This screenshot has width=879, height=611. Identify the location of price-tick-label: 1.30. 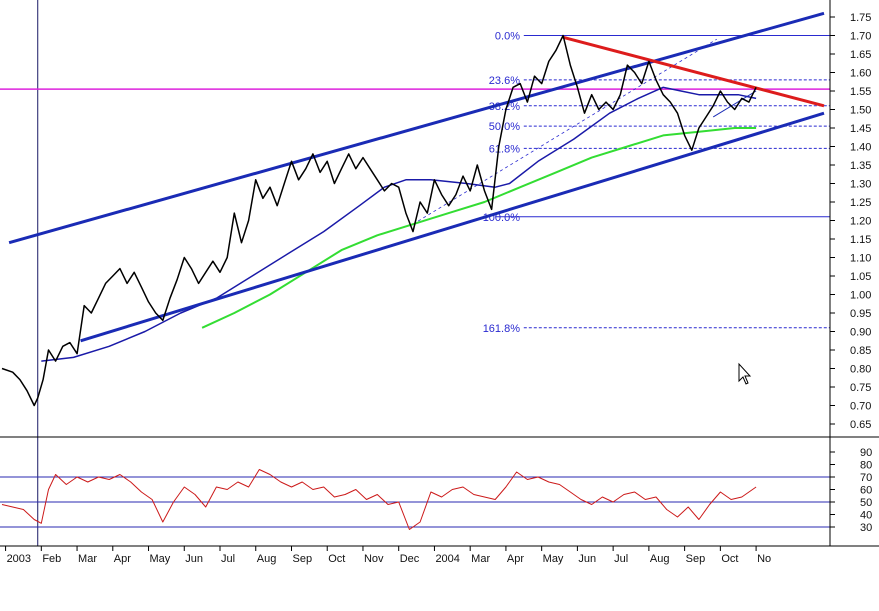
(860, 185).